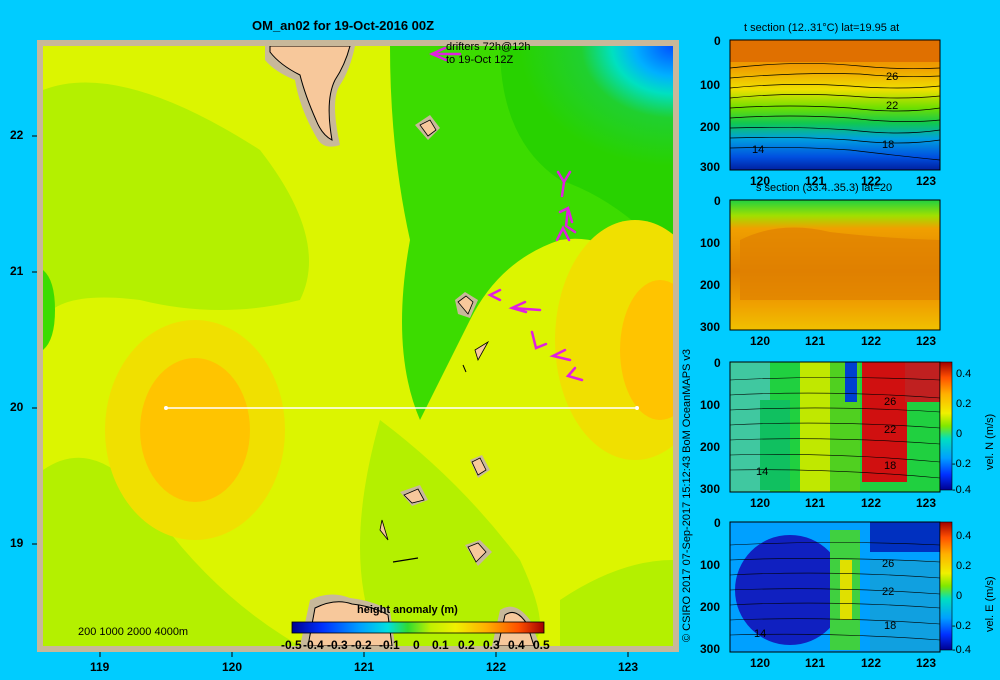 Image resolution: width=1000 pixels, height=680 pixels. Describe the element at coordinates (389, 645) in the screenshot. I see `colorbar-tick: -0.1` at that location.